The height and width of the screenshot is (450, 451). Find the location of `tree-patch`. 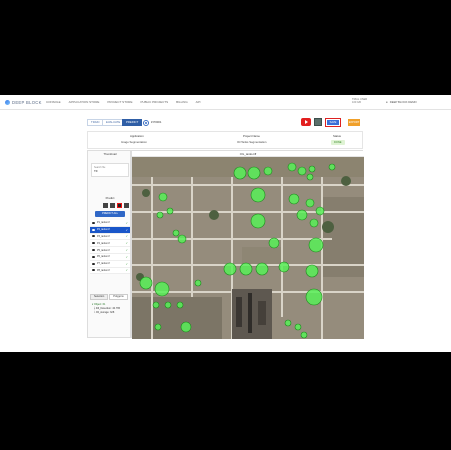

tree-patch is located at coordinates (214, 215).